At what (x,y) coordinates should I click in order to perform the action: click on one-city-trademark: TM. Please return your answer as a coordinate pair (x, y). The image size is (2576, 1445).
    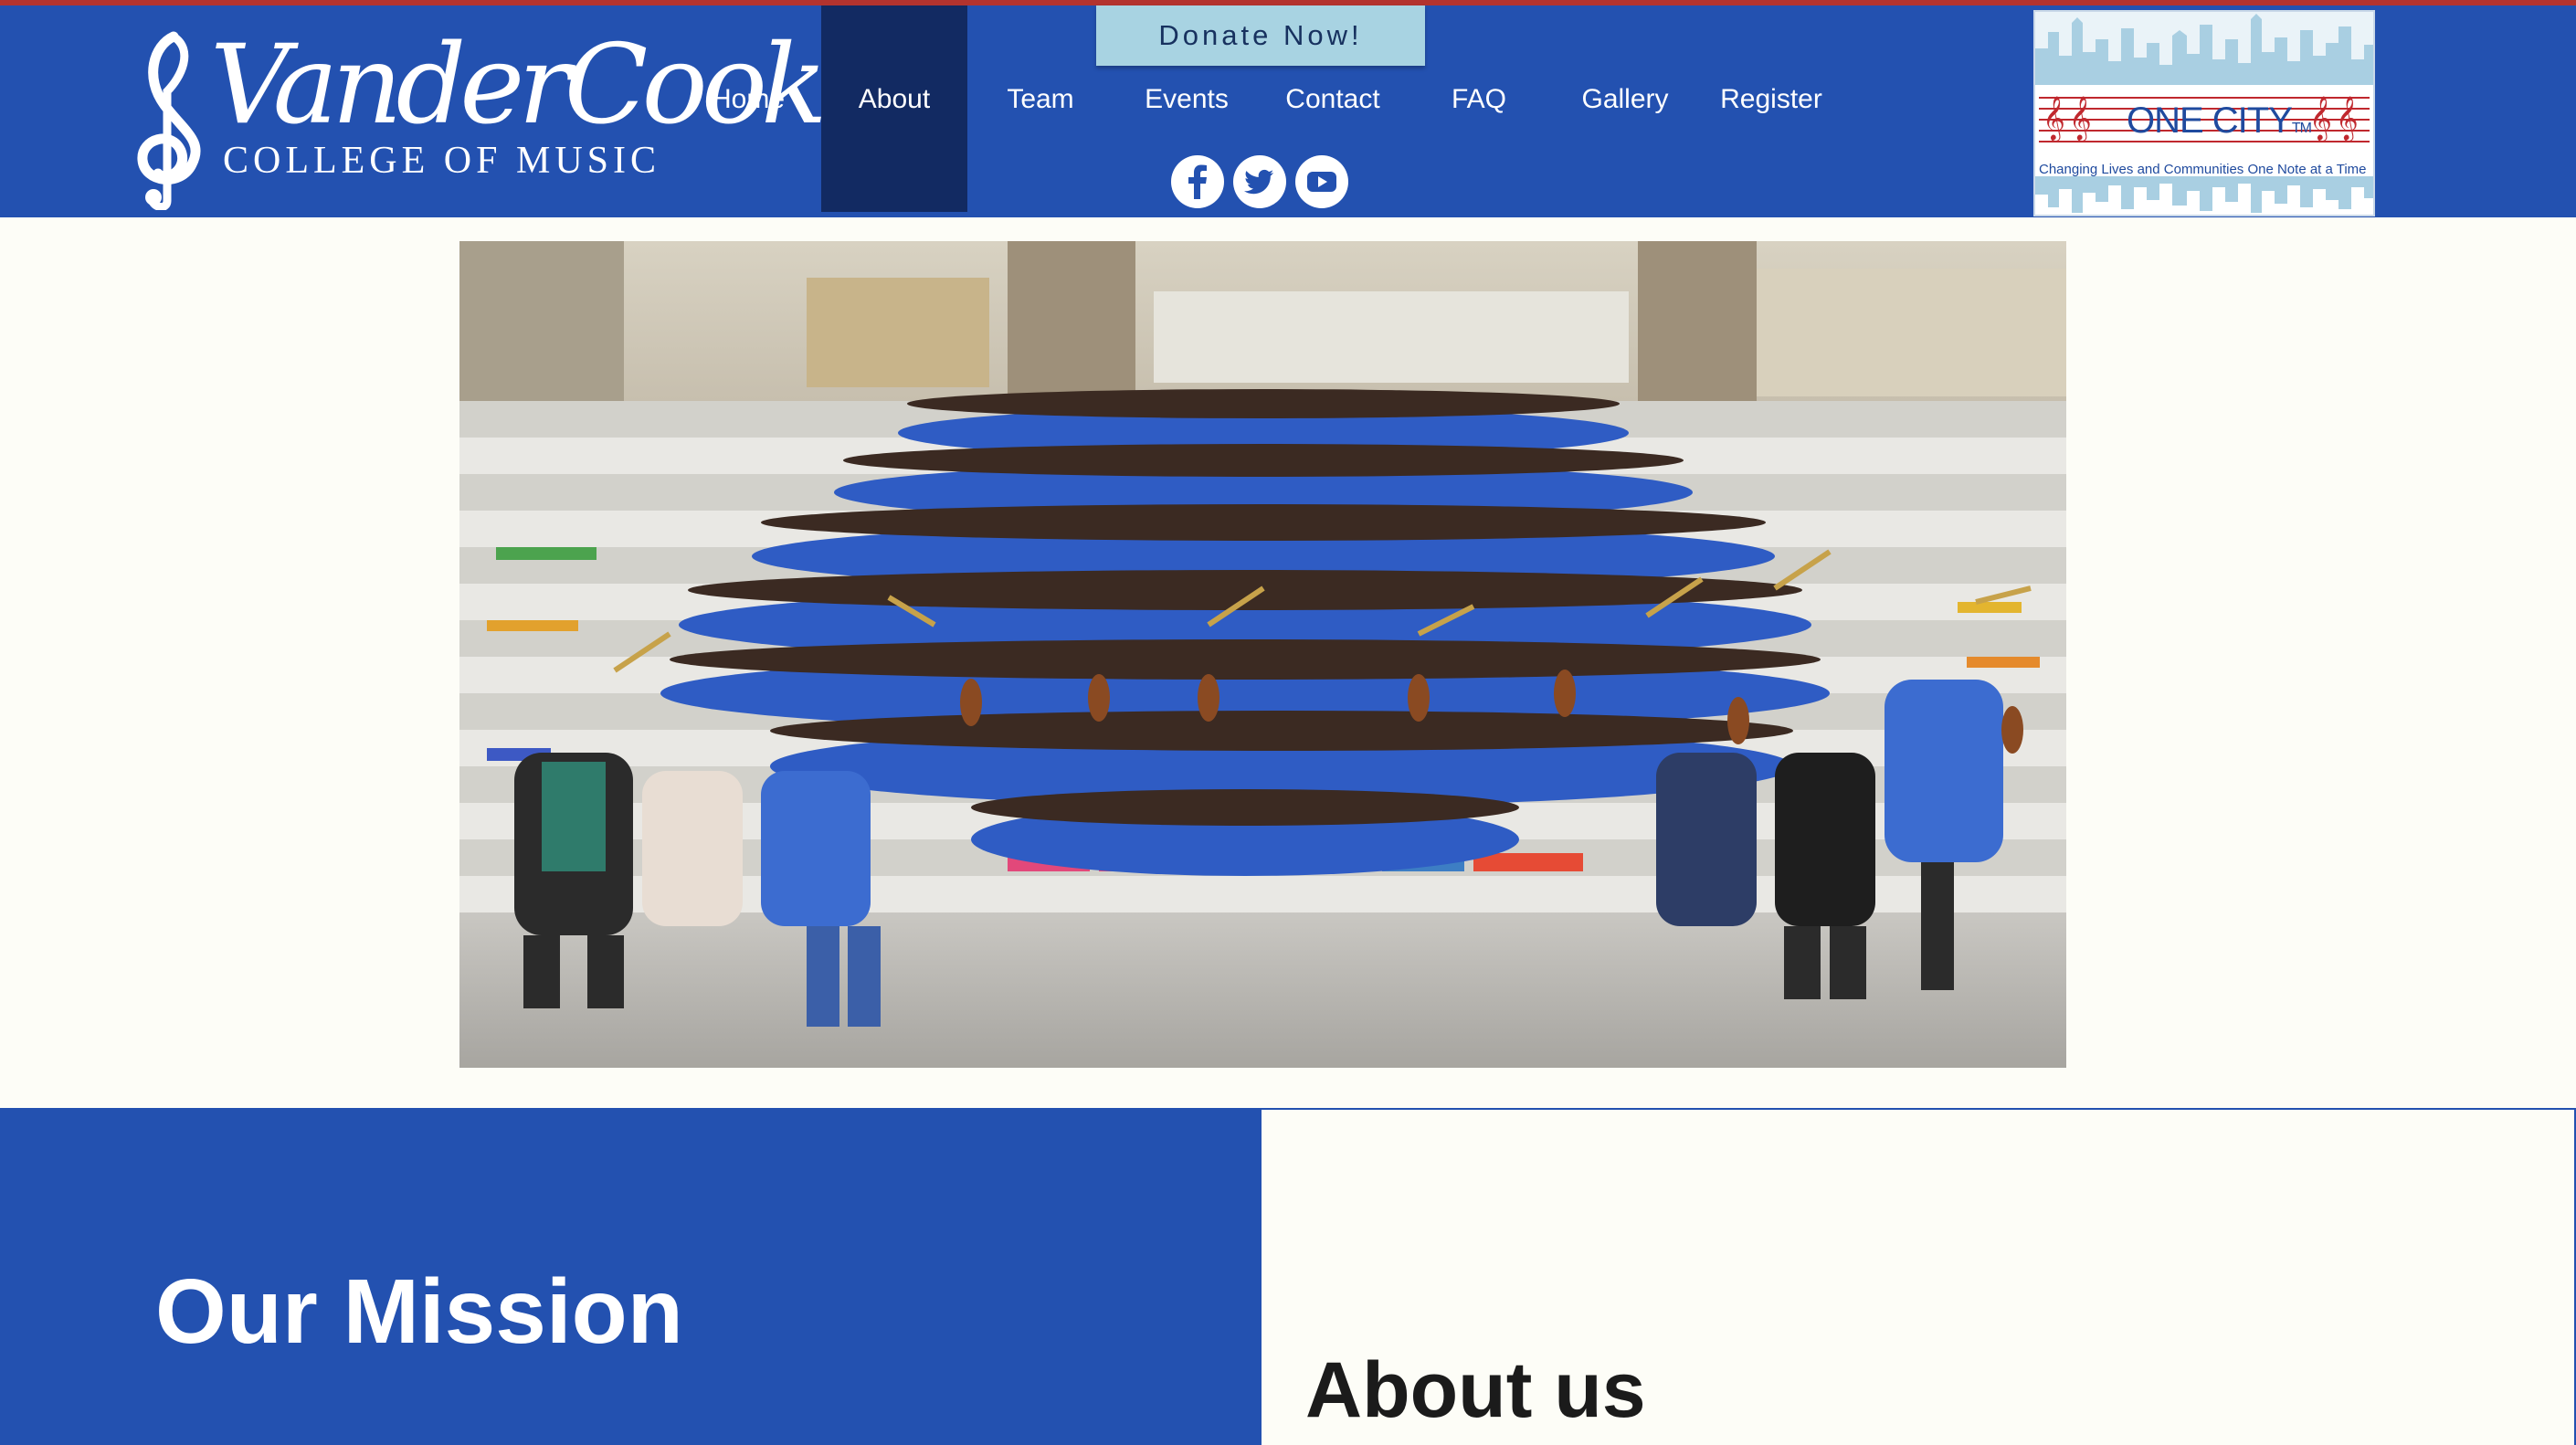
    Looking at the image, I should click on (2301, 128).